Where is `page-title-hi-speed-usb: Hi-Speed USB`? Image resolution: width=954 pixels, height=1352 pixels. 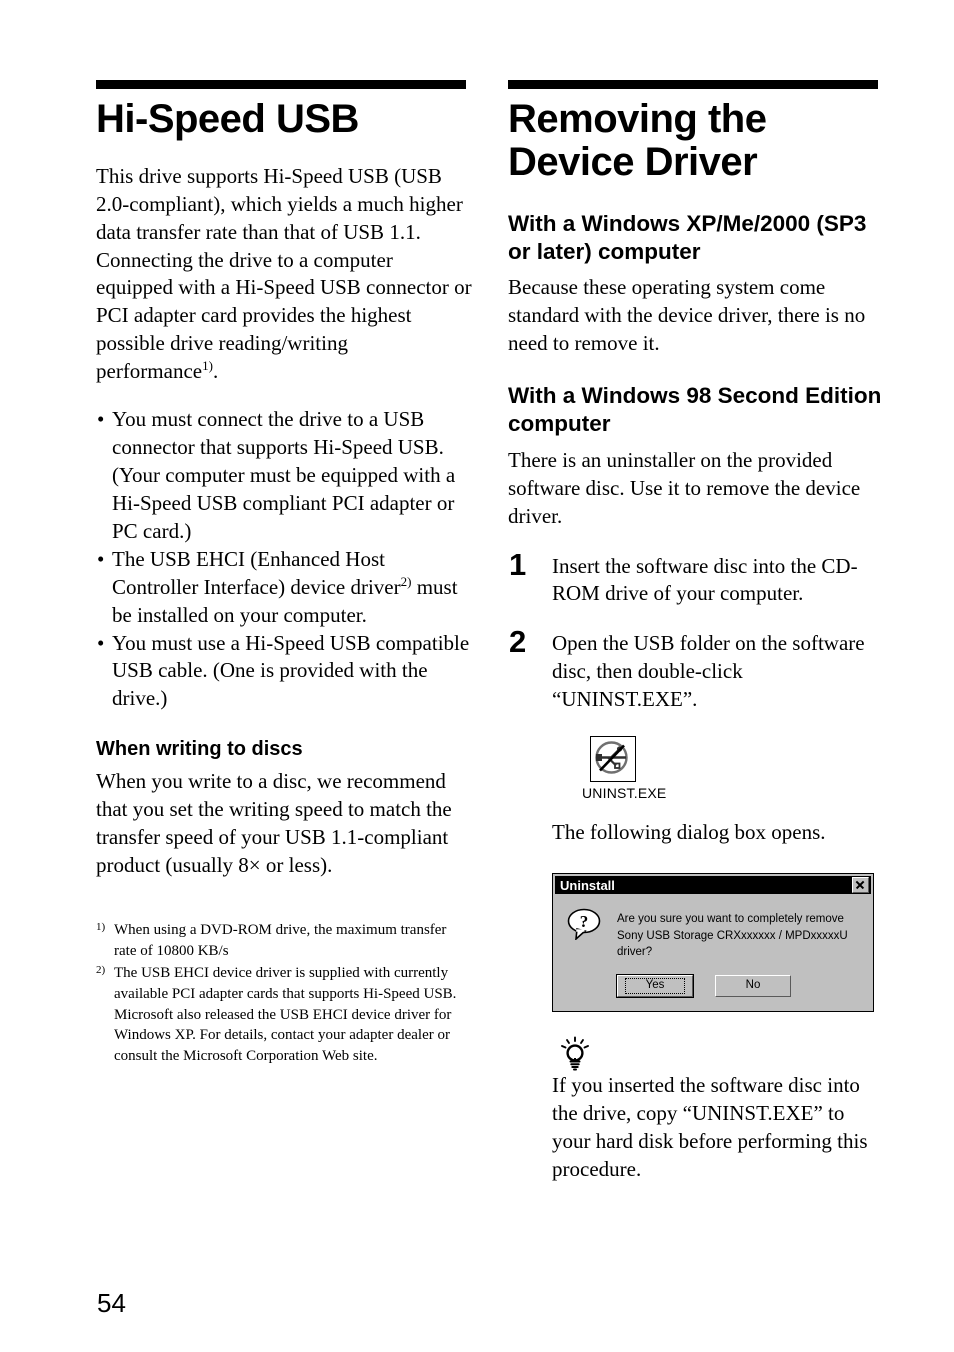
page-title-hi-speed-usb: Hi-Speed USB is located at coordinates (227, 119).